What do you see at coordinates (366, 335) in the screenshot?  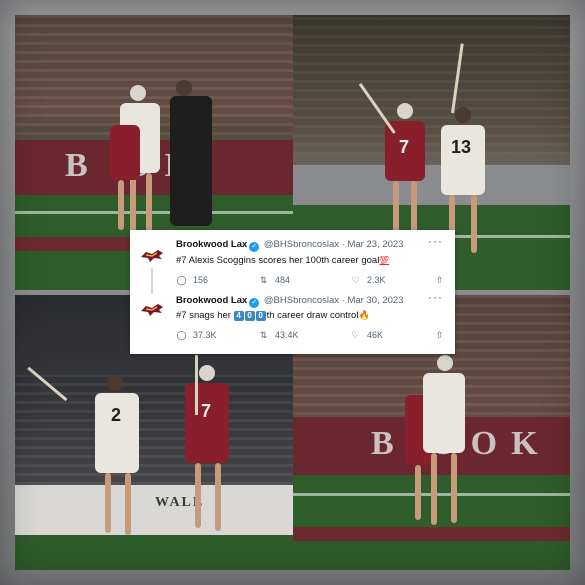 I see `like-button: ♡ 46K` at bounding box center [366, 335].